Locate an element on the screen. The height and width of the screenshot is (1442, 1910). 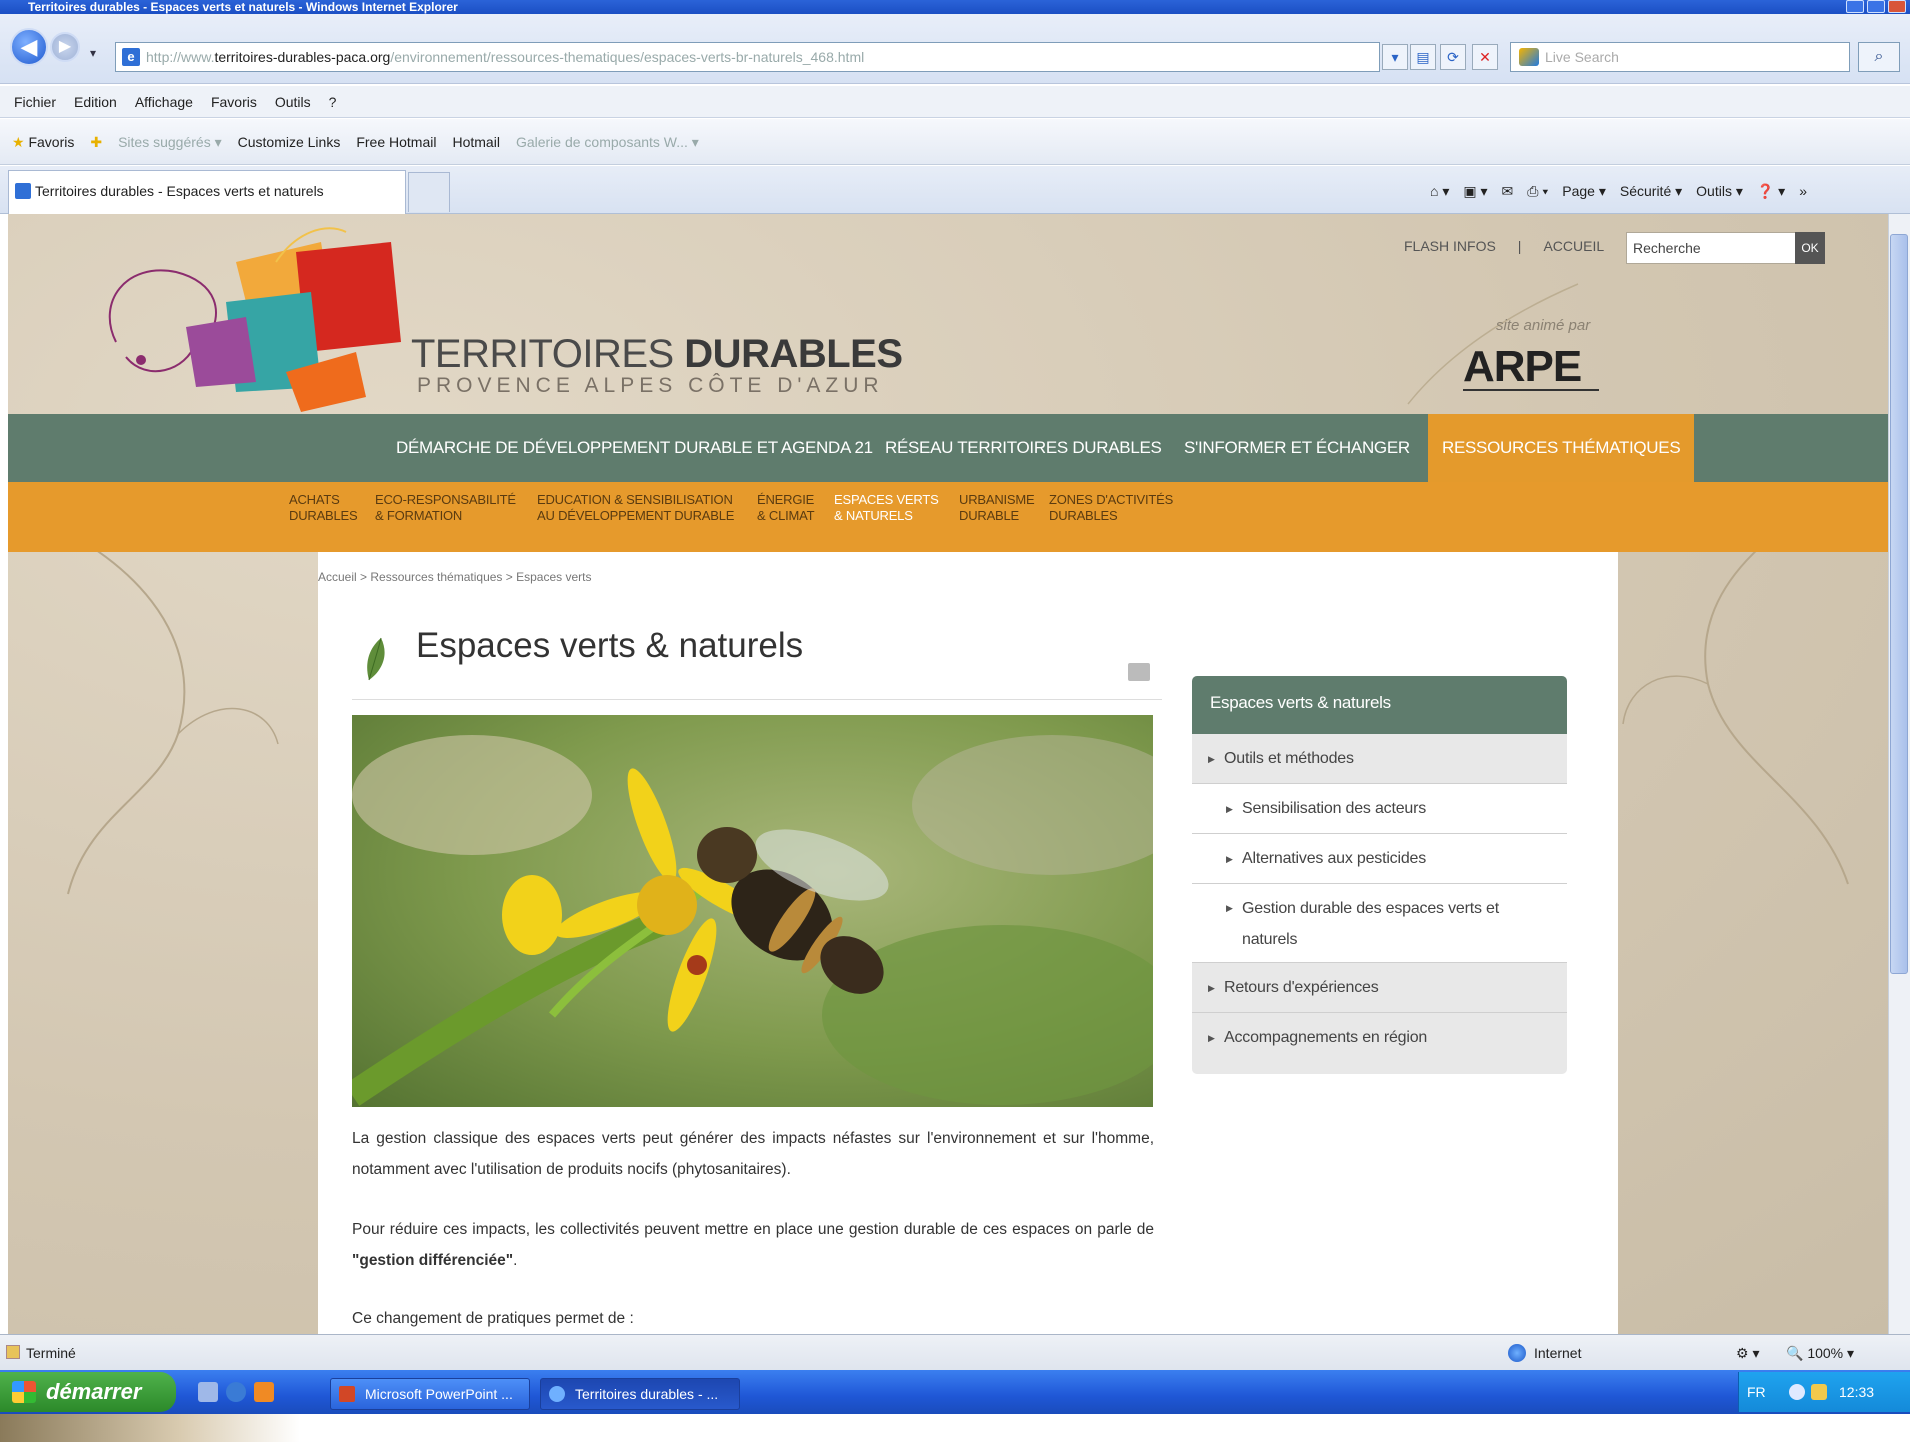
ie-launch-icon is located at coordinates (236, 1392).